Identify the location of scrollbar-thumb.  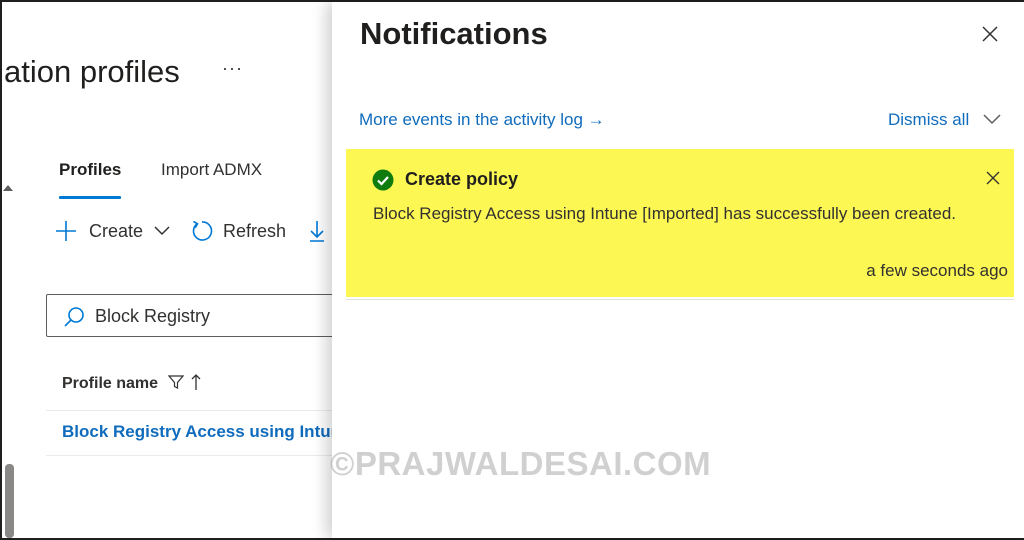
(9, 501).